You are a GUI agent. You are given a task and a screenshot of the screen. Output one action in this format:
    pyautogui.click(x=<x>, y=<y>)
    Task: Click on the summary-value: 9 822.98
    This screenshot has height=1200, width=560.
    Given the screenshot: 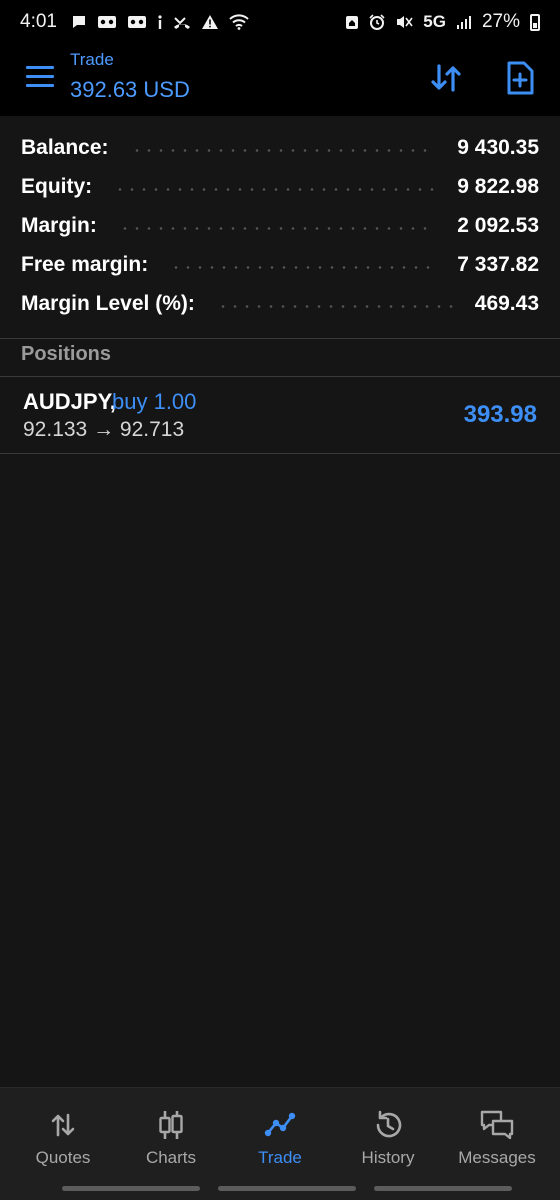 What is the action you would take?
    pyautogui.click(x=498, y=186)
    